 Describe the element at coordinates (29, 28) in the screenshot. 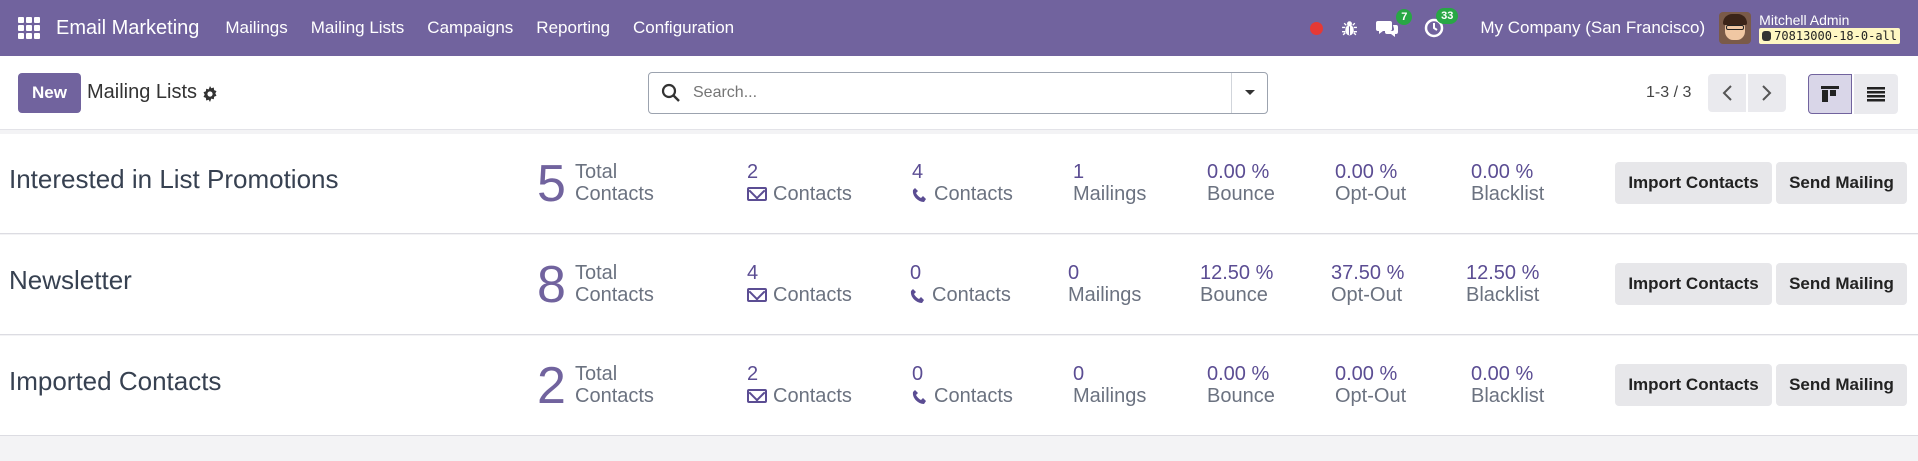

I see `apps-menu-icon` at that location.